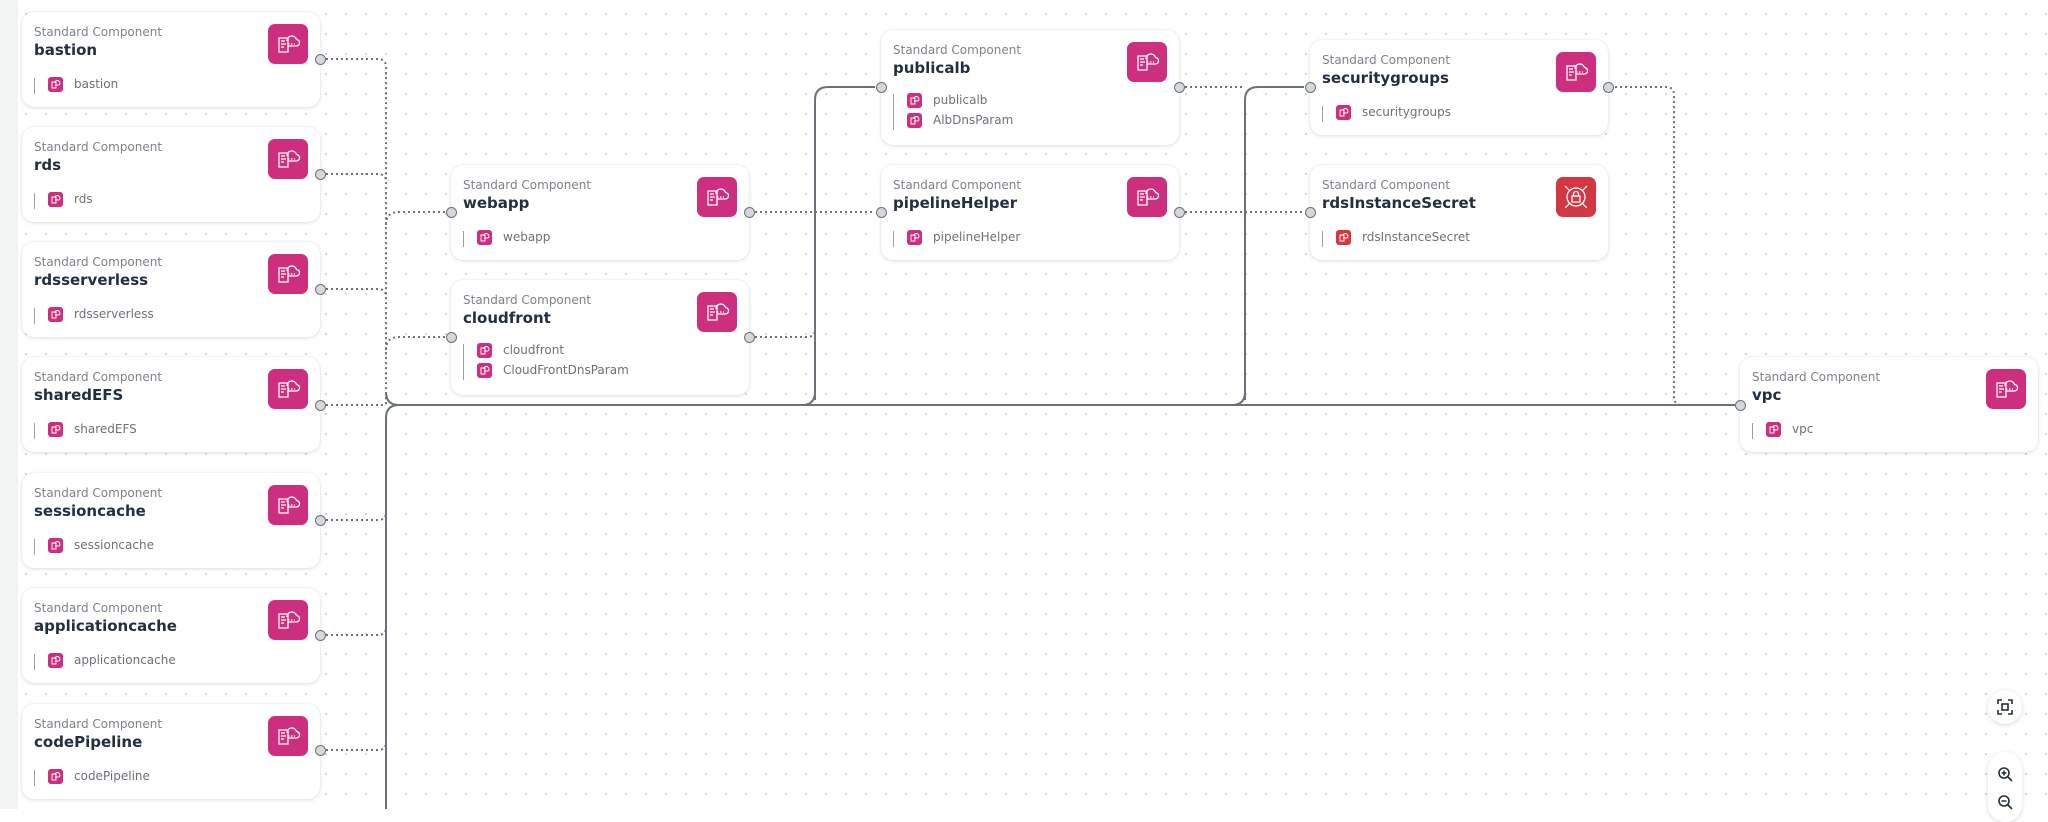 This screenshot has width=2048, height=822. I want to click on output-port-publicalb, so click(1179, 87).